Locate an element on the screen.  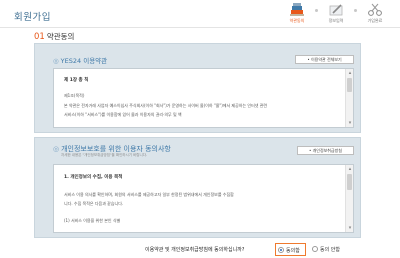
agreement-row: 이용약관 및 개인정보취급방침에 동의하십니까? 동의함 동의 안함 is located at coordinates (200, 250).